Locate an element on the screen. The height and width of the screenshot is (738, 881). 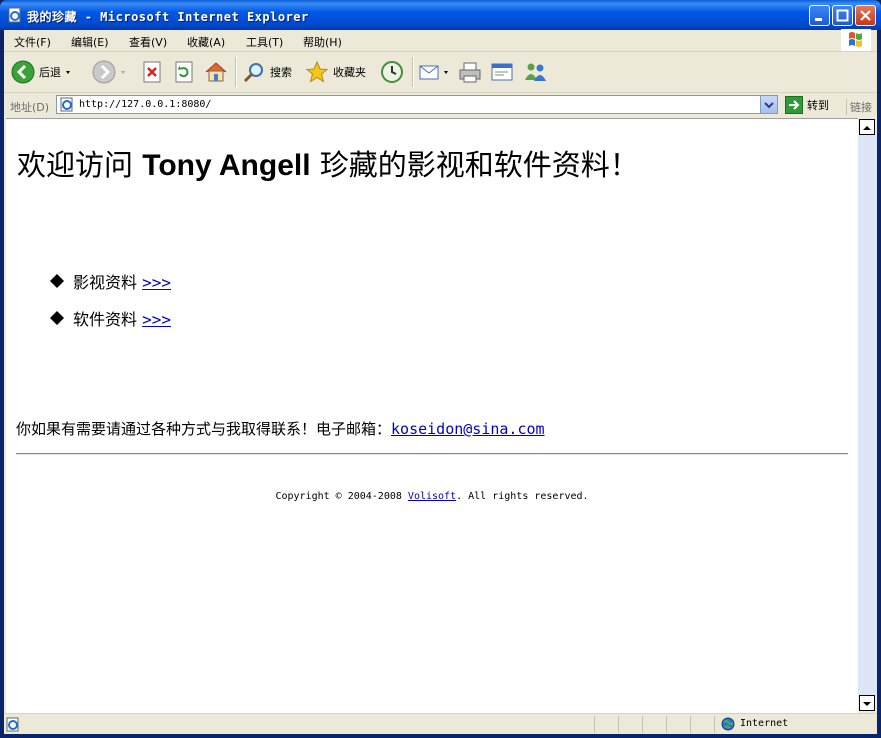
vertical-scrollbar is located at coordinates (867, 415).